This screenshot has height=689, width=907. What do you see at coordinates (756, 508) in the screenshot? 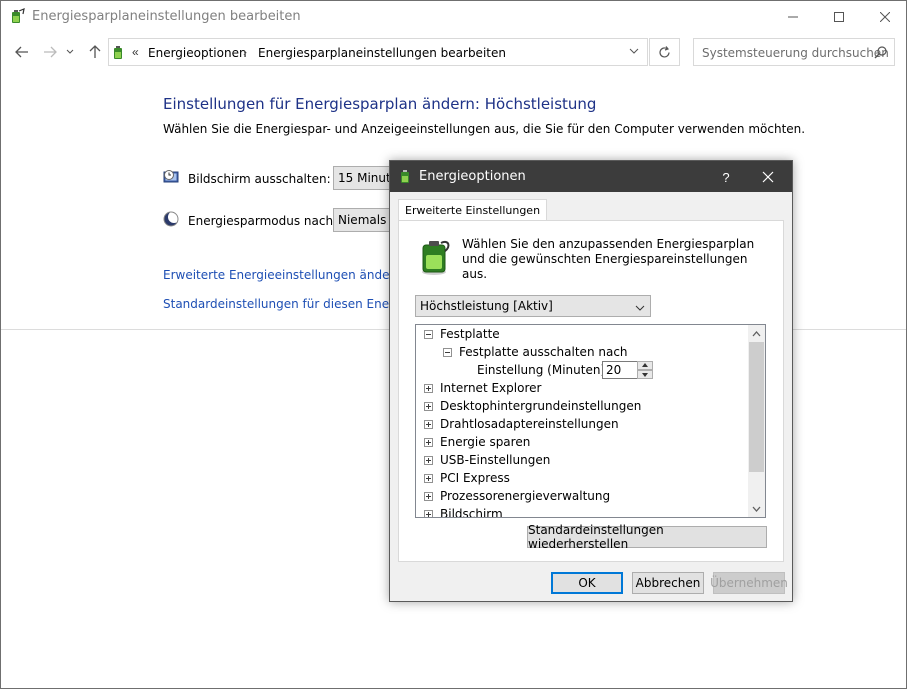
I see `scroll-down-icon` at bounding box center [756, 508].